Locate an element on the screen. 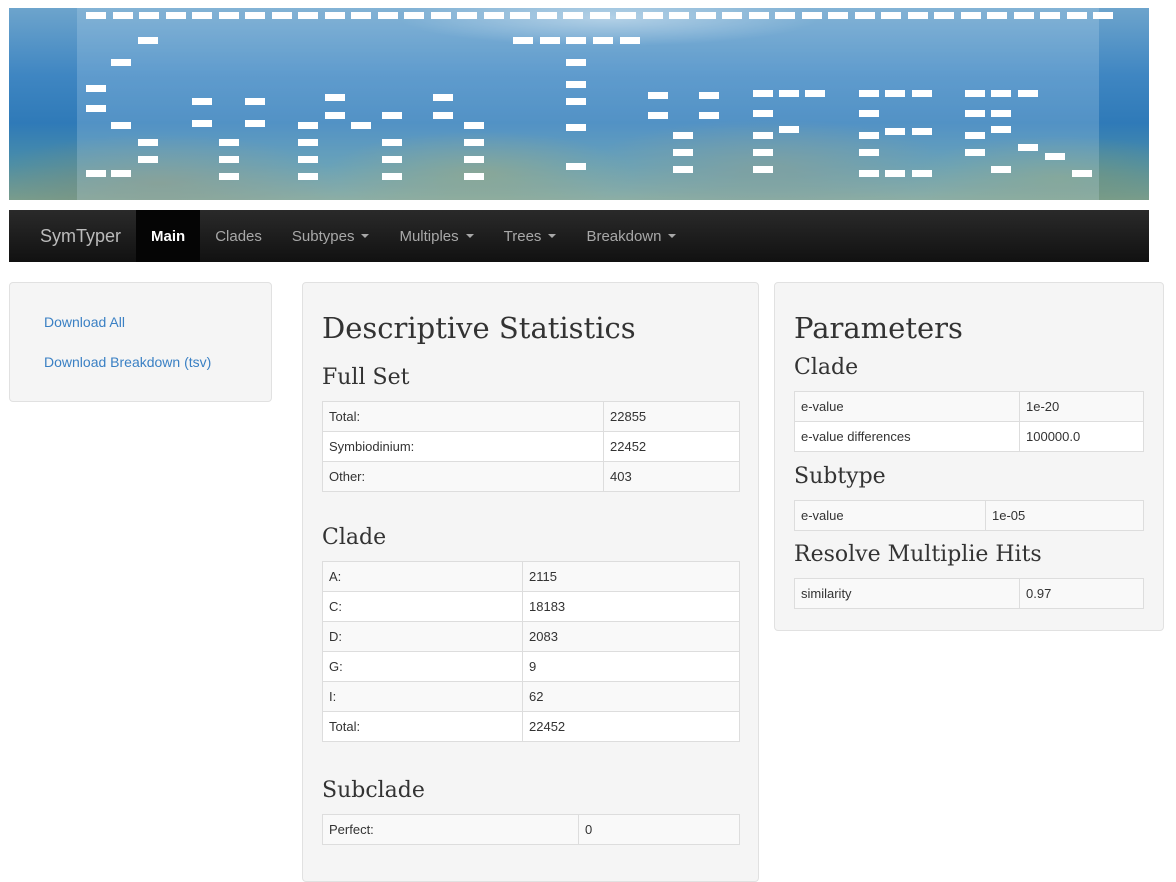 The height and width of the screenshot is (882, 1176). navbar-brand: SymTyper is located at coordinates (72, 236).